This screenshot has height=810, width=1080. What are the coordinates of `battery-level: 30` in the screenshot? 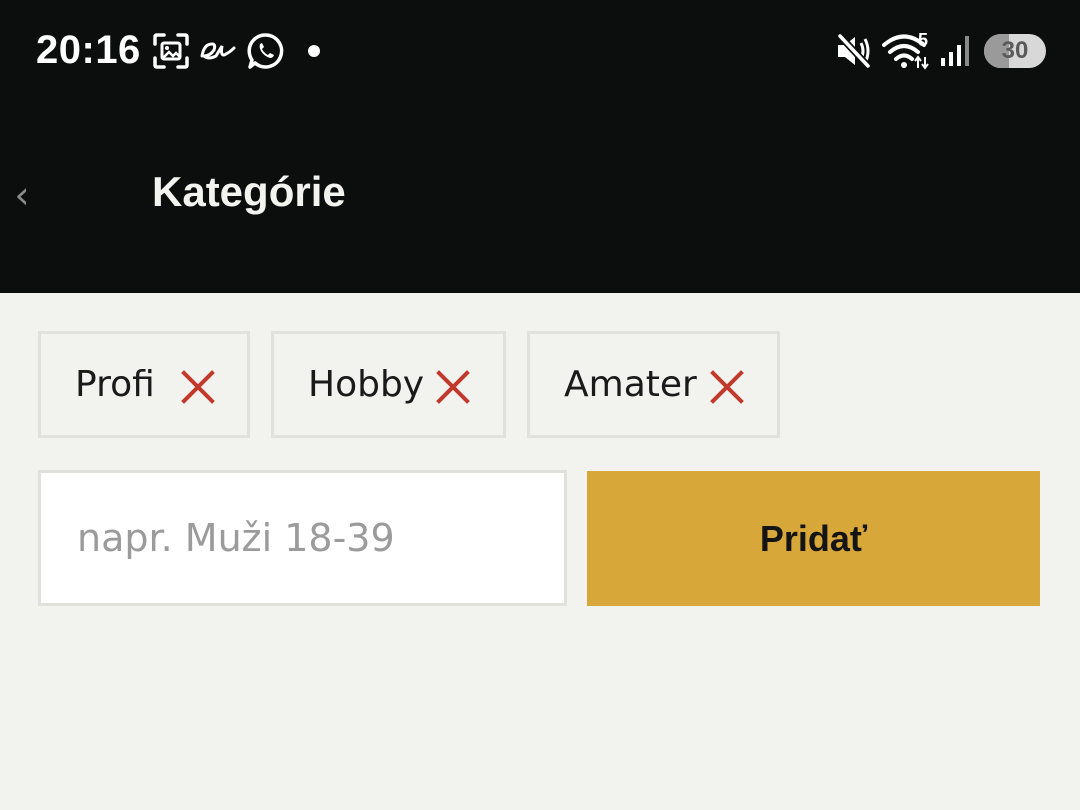 It's located at (1015, 50).